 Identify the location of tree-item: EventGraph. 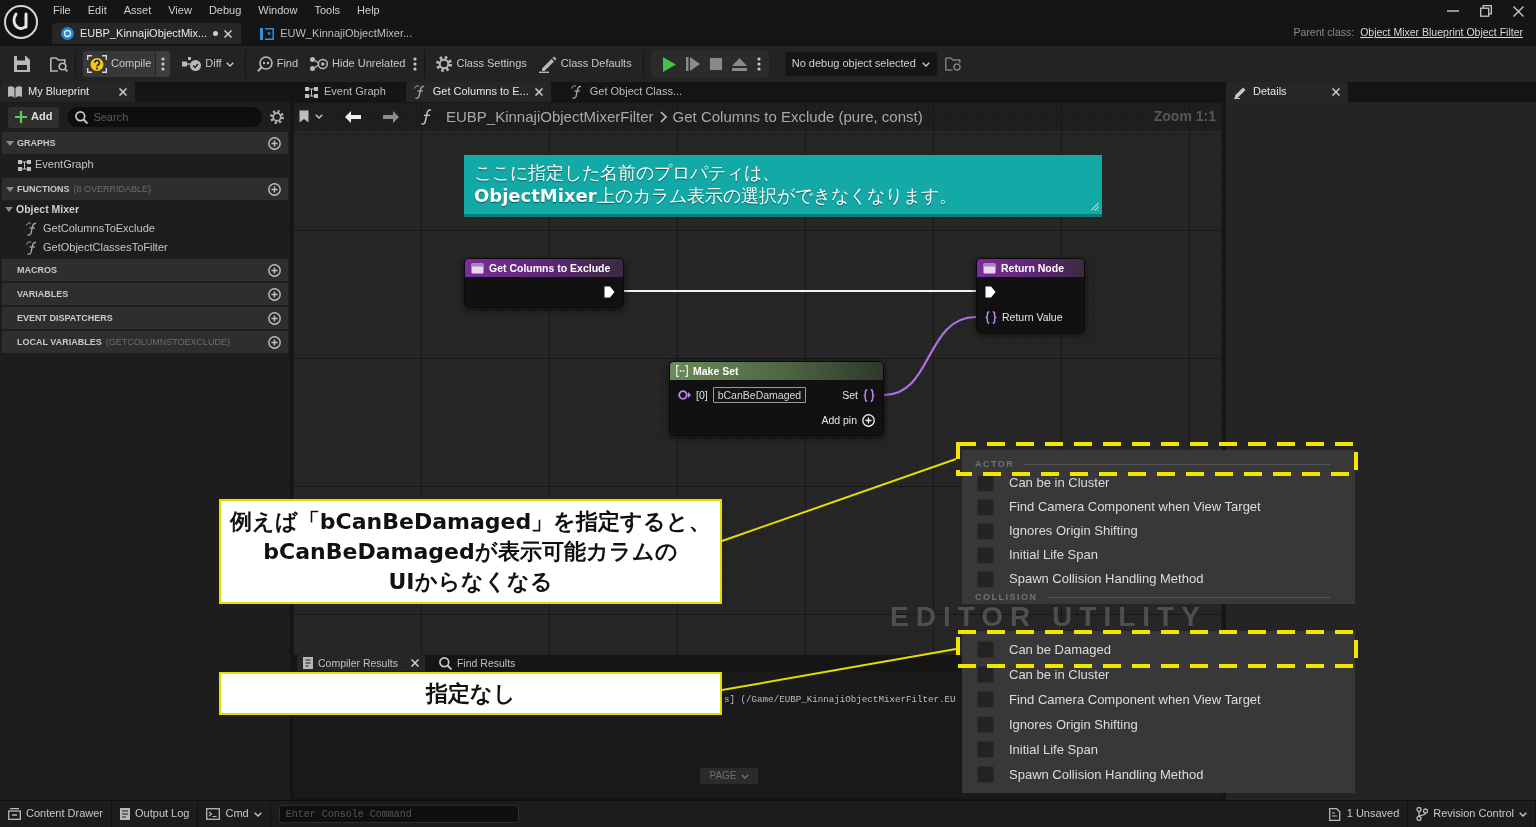
(145, 165).